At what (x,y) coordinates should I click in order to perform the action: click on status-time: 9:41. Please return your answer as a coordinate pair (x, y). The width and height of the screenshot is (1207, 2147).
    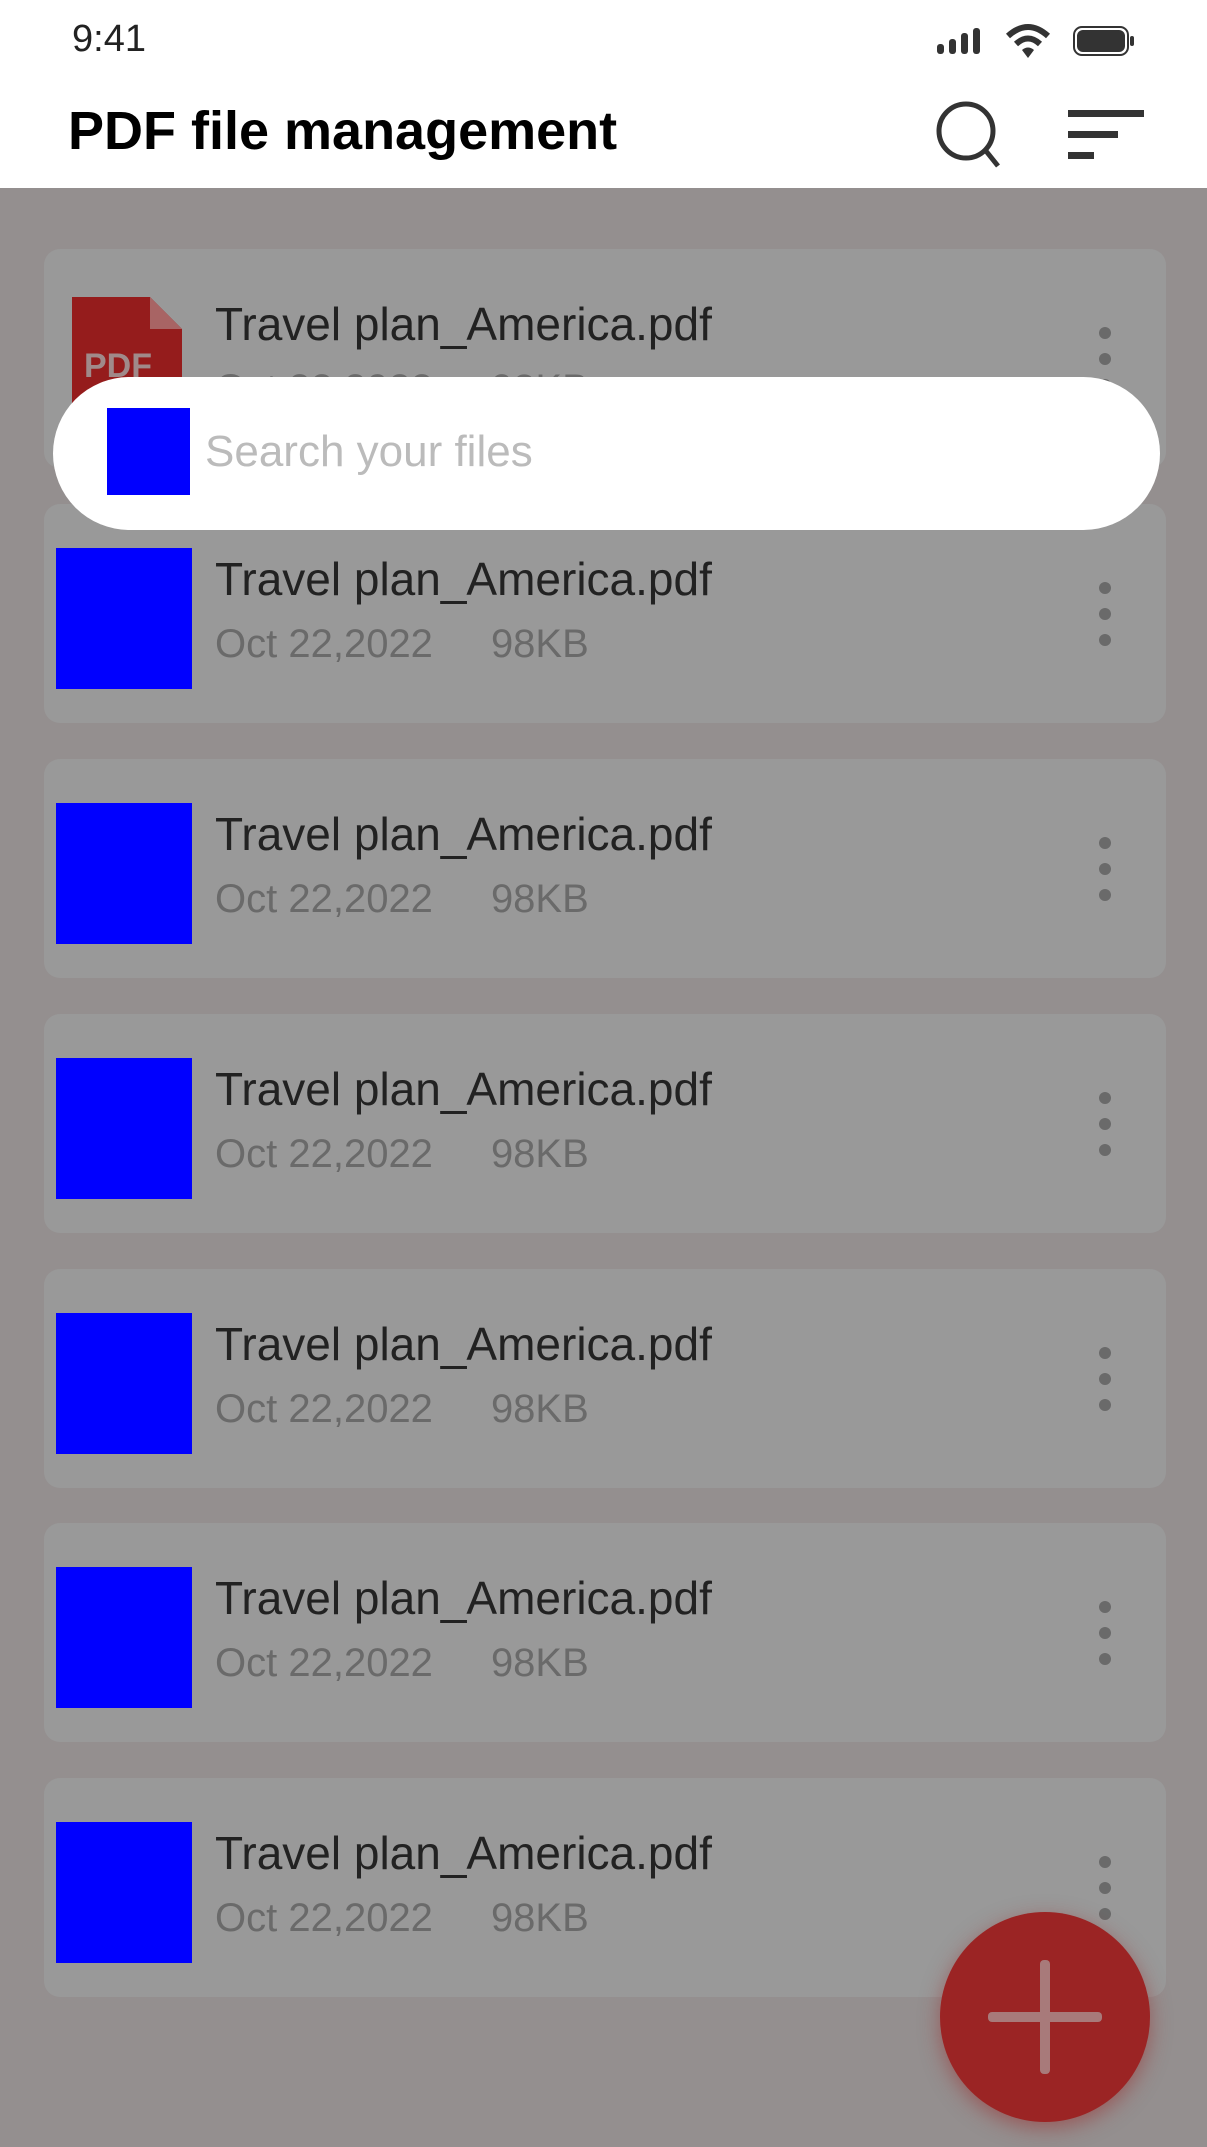
    Looking at the image, I should click on (109, 39).